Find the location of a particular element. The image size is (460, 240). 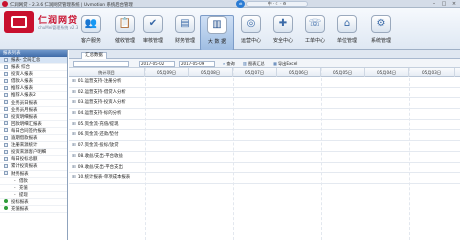

sidebar-item-label: 投资明细报表 is located at coordinates (24, 117).